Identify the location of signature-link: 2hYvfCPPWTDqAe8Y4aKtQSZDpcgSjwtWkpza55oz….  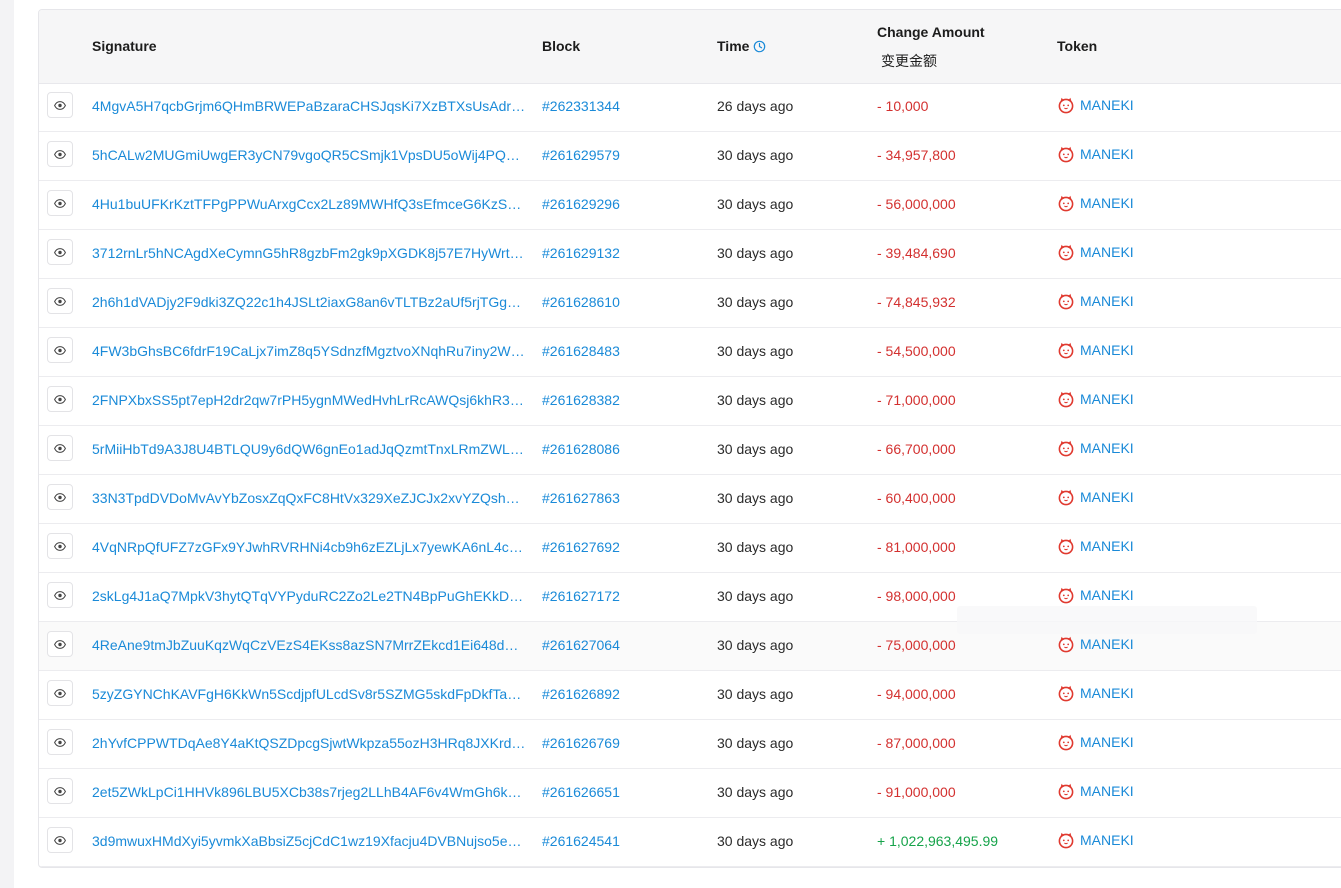
(309, 743).